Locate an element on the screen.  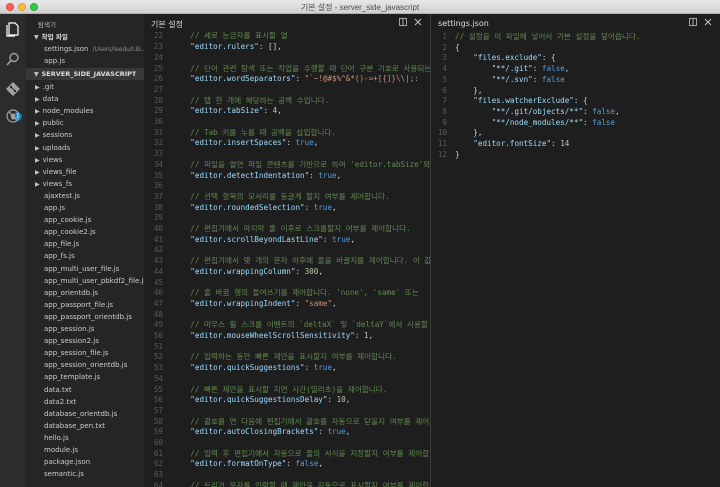
file-item: app_cookie.js is located at coordinates (85, 220).